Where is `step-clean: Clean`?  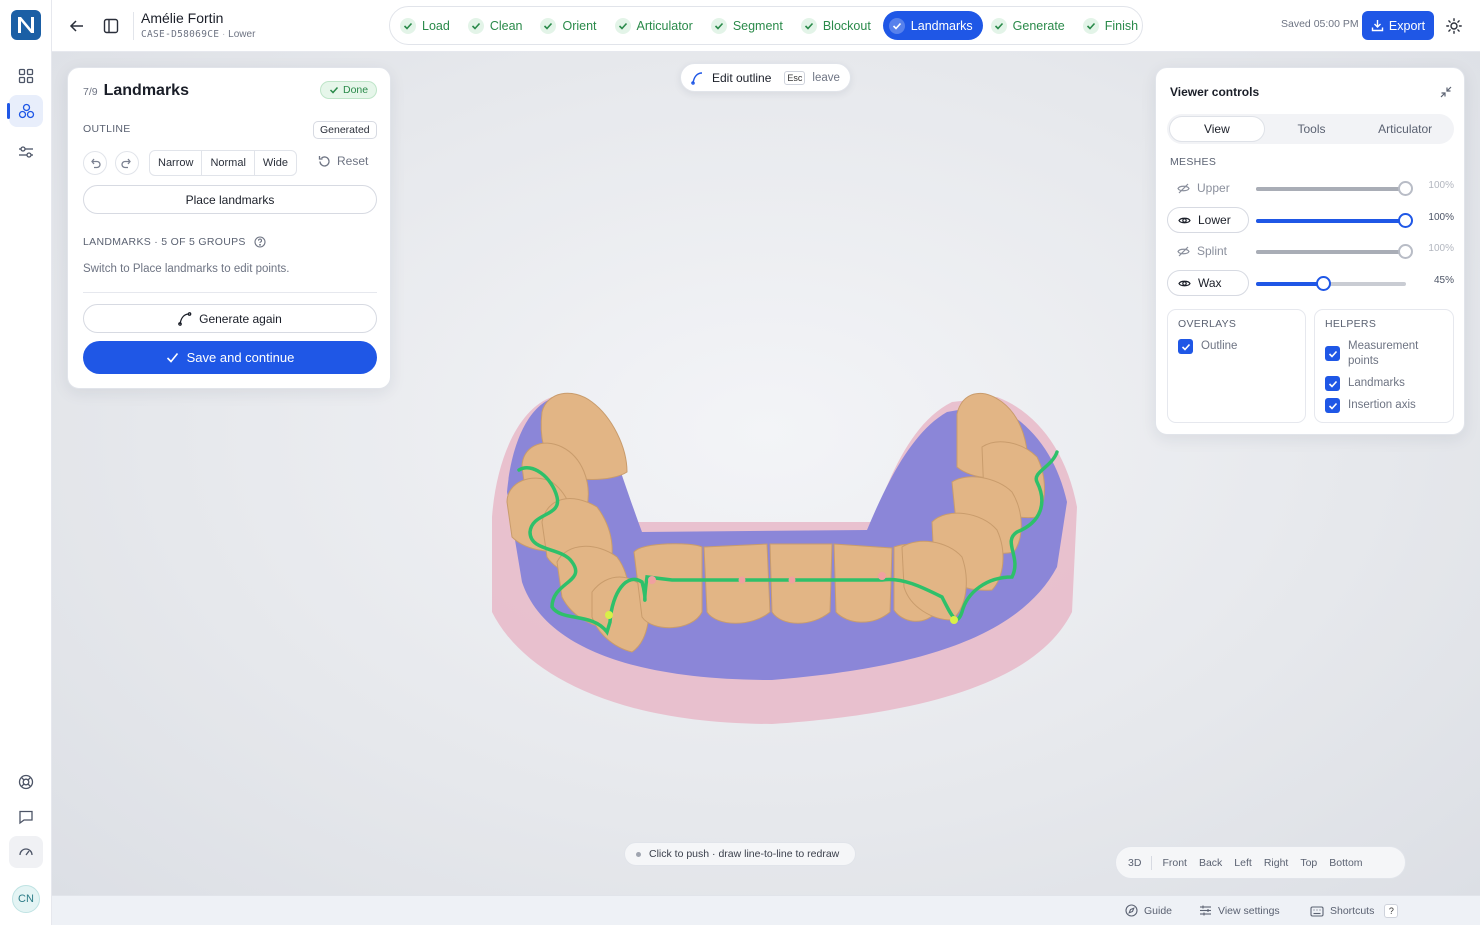 step-clean: Clean is located at coordinates (497, 25).